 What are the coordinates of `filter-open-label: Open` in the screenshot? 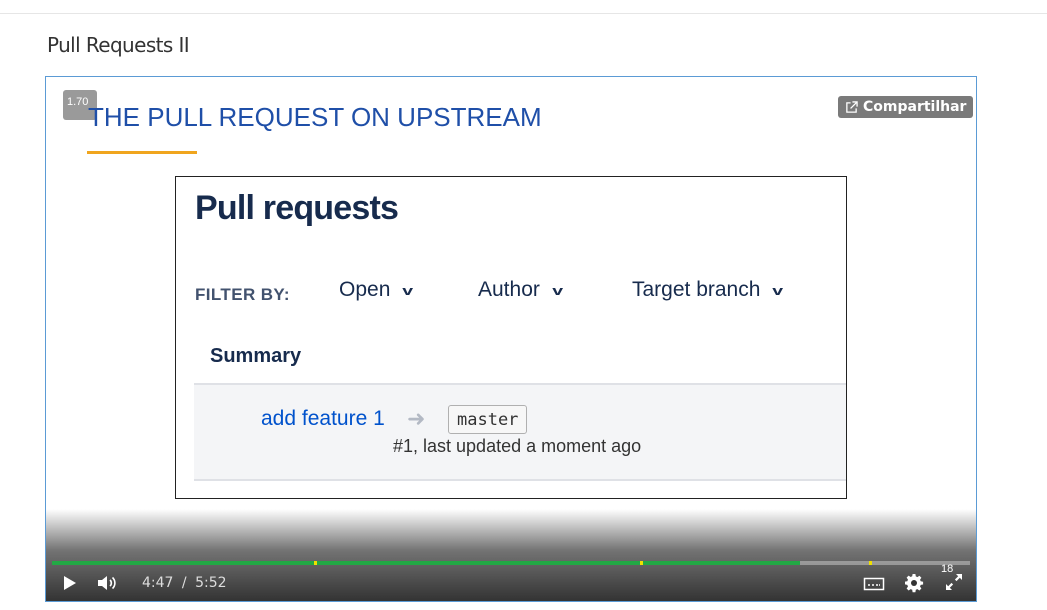 It's located at (365, 289).